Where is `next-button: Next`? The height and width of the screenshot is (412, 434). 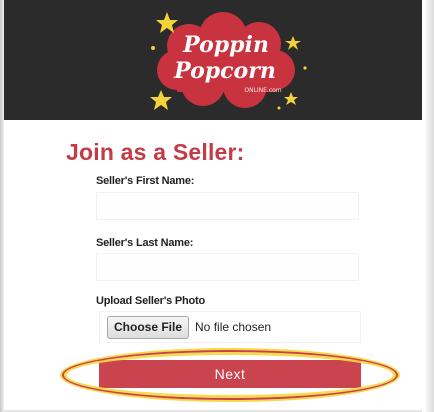
next-button: Next is located at coordinates (230, 374).